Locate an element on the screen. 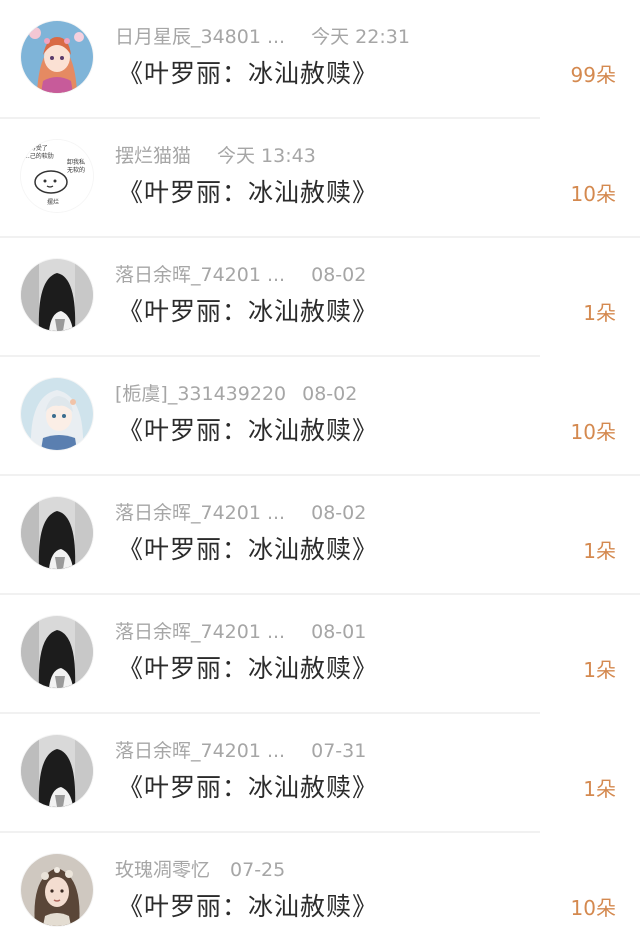  item-meta: 摆烂猫猫 今天 13:43 is located at coordinates (215, 156).